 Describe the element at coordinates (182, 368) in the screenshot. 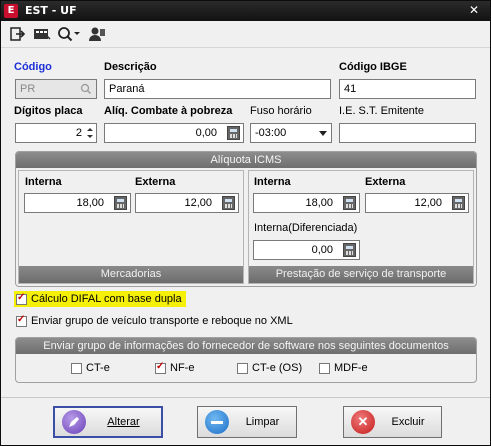

I see `doc-nfe-label: NF-e` at that location.